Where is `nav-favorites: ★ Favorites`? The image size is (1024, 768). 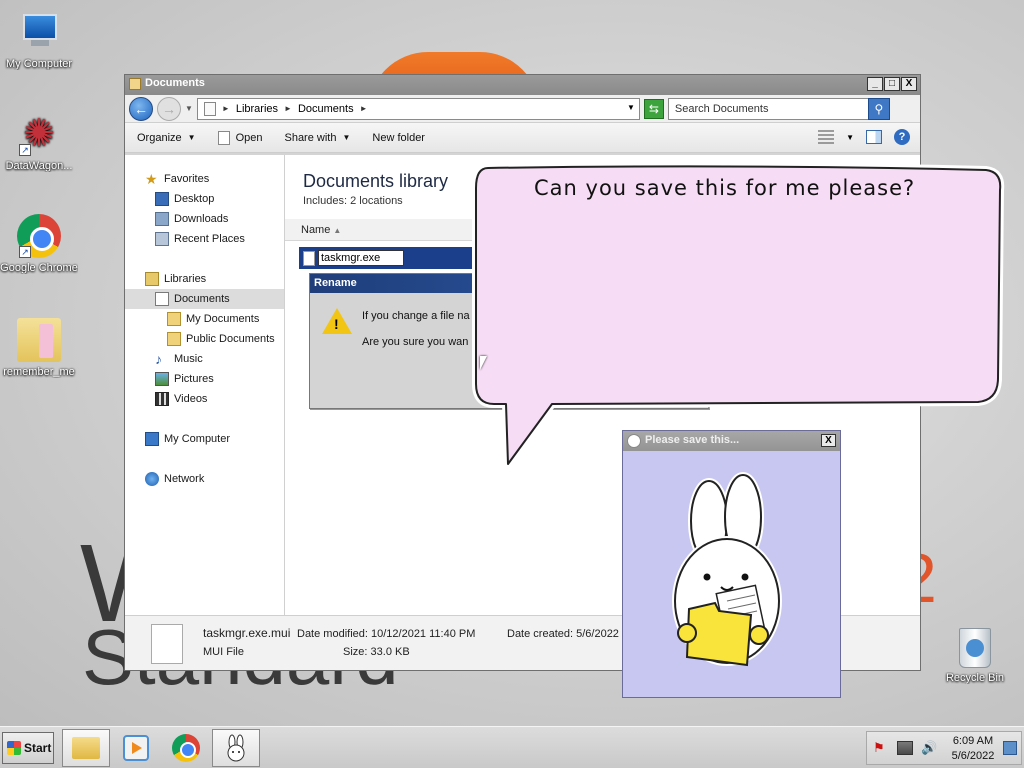 nav-favorites: ★ Favorites is located at coordinates (204, 179).